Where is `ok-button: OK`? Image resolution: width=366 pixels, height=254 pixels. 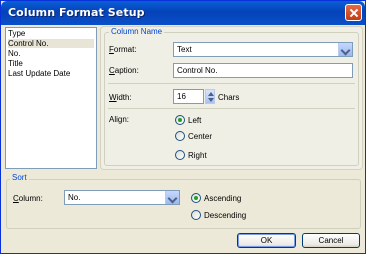 ok-button: OK is located at coordinates (266, 240).